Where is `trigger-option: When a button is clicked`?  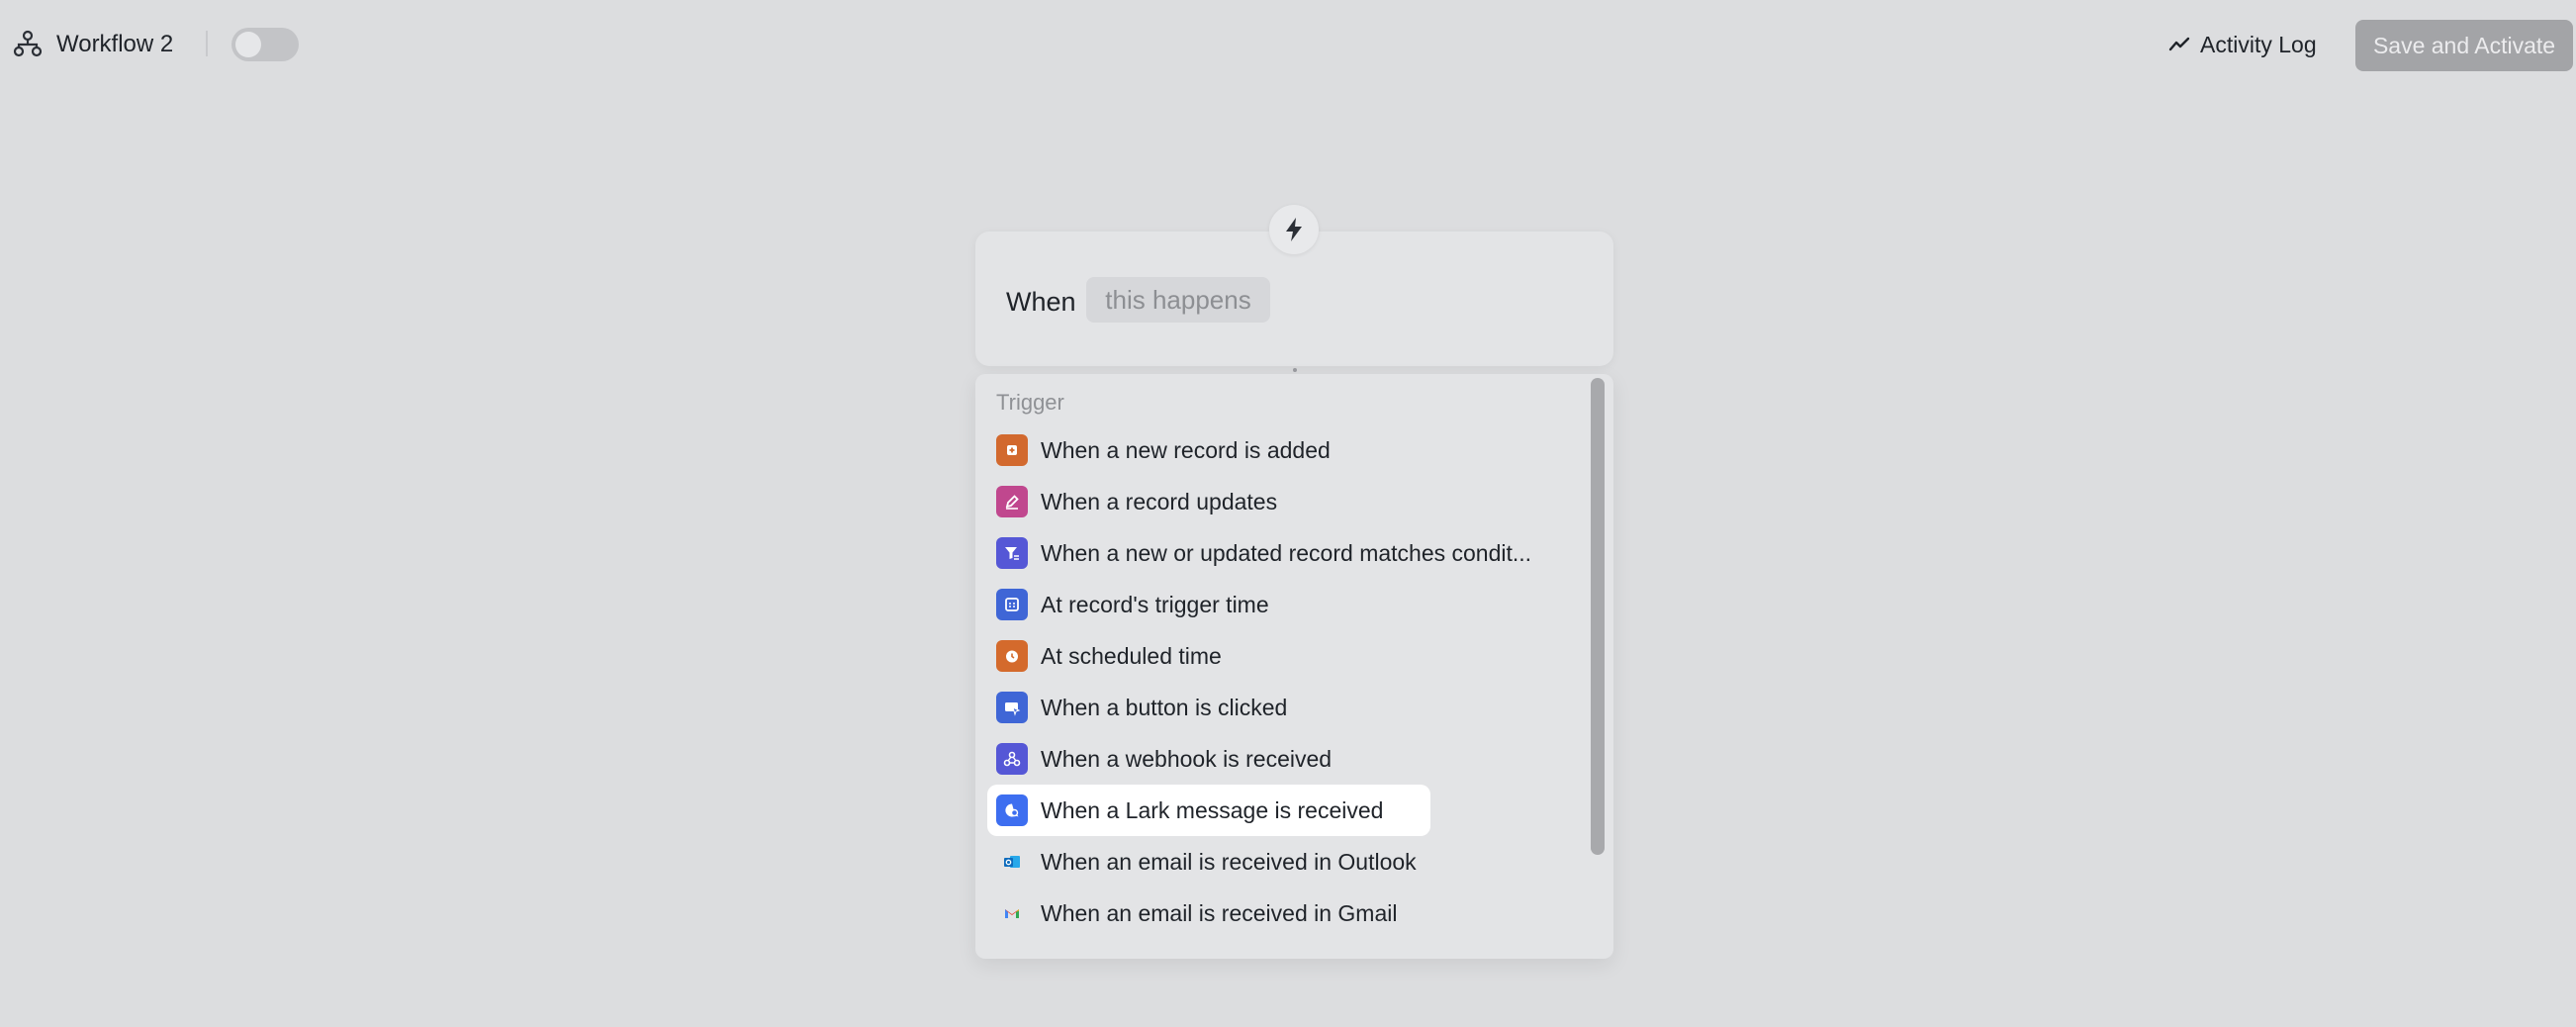
trigger-option: When a button is clicked is located at coordinates (1208, 708).